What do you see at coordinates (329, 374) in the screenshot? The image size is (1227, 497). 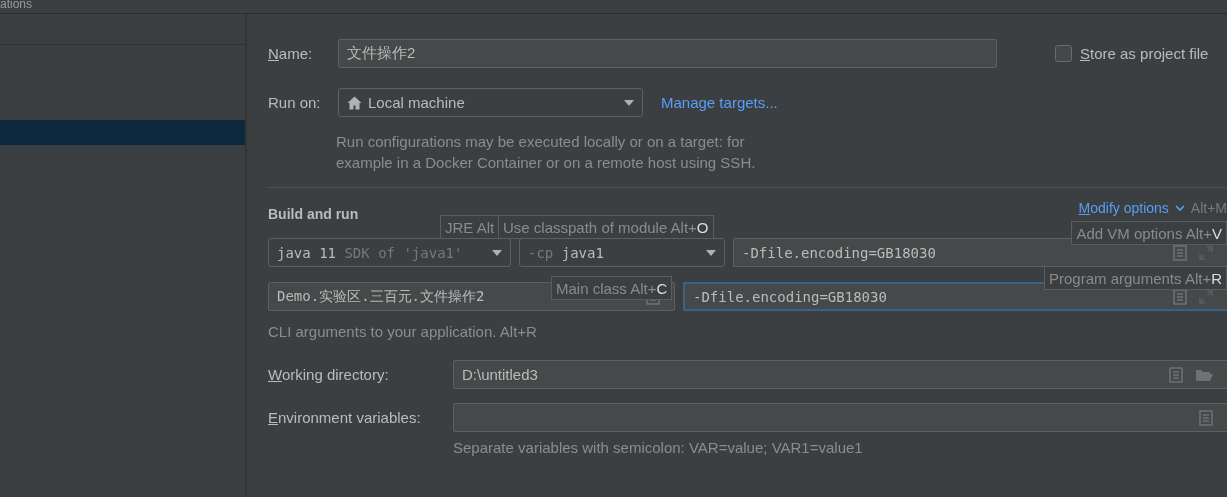 I see `working-directory-label: Working directory:` at bounding box center [329, 374].